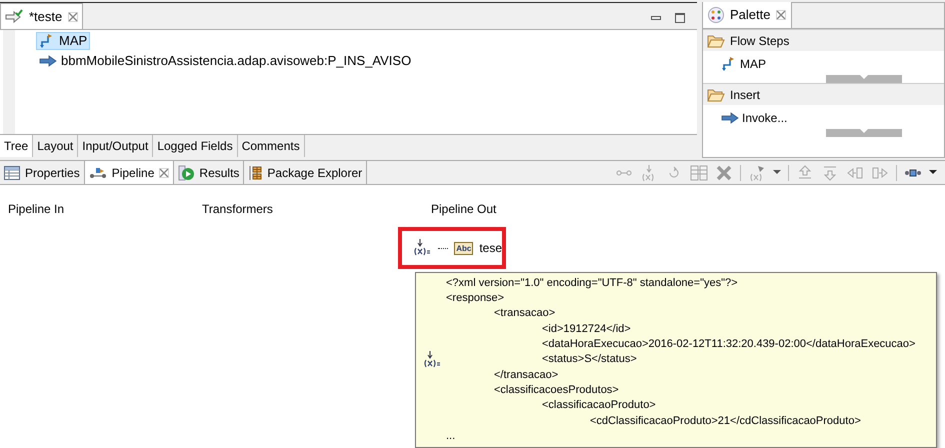 This screenshot has height=448, width=945. What do you see at coordinates (490, 248) in the screenshot?
I see `variable-name: tese` at bounding box center [490, 248].